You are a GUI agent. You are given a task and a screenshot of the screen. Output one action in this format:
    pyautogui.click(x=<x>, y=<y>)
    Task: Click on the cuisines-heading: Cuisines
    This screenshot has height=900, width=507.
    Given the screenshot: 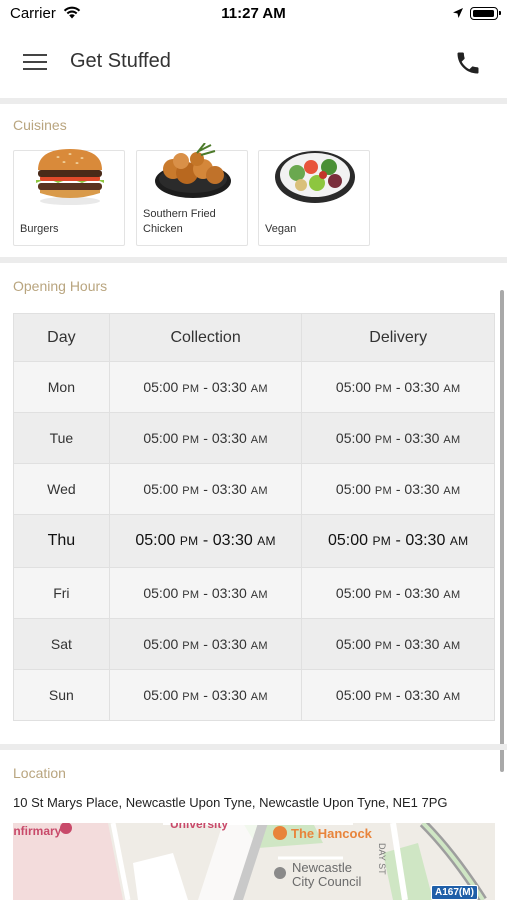 What is the action you would take?
    pyautogui.click(x=40, y=125)
    